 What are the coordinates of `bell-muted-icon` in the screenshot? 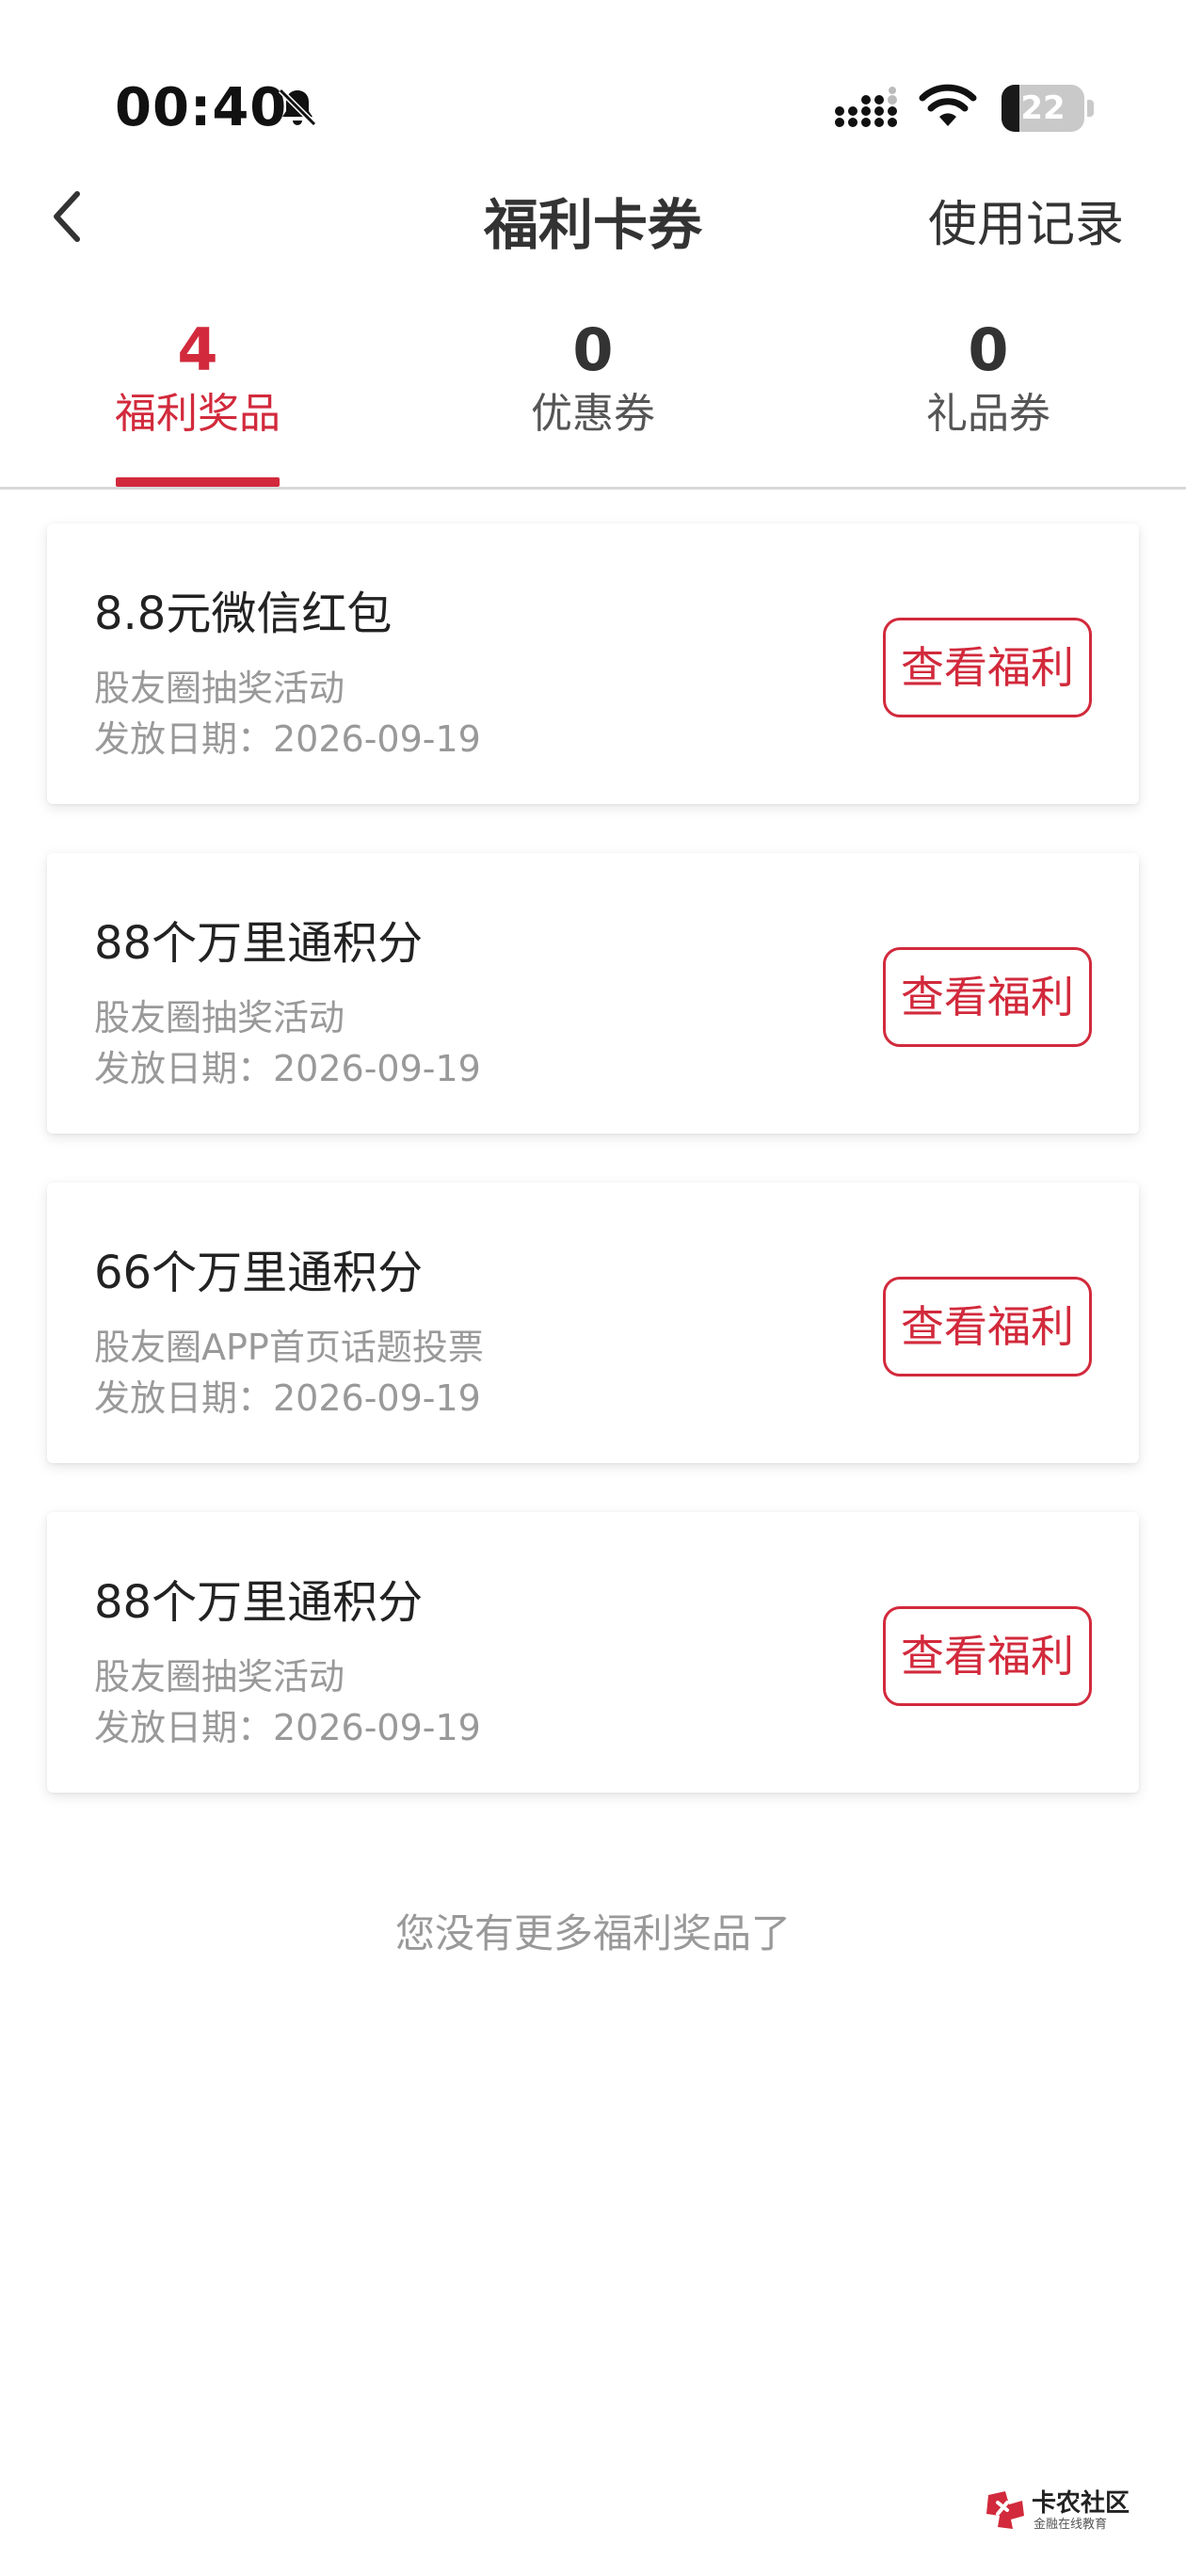 It's located at (297, 107).